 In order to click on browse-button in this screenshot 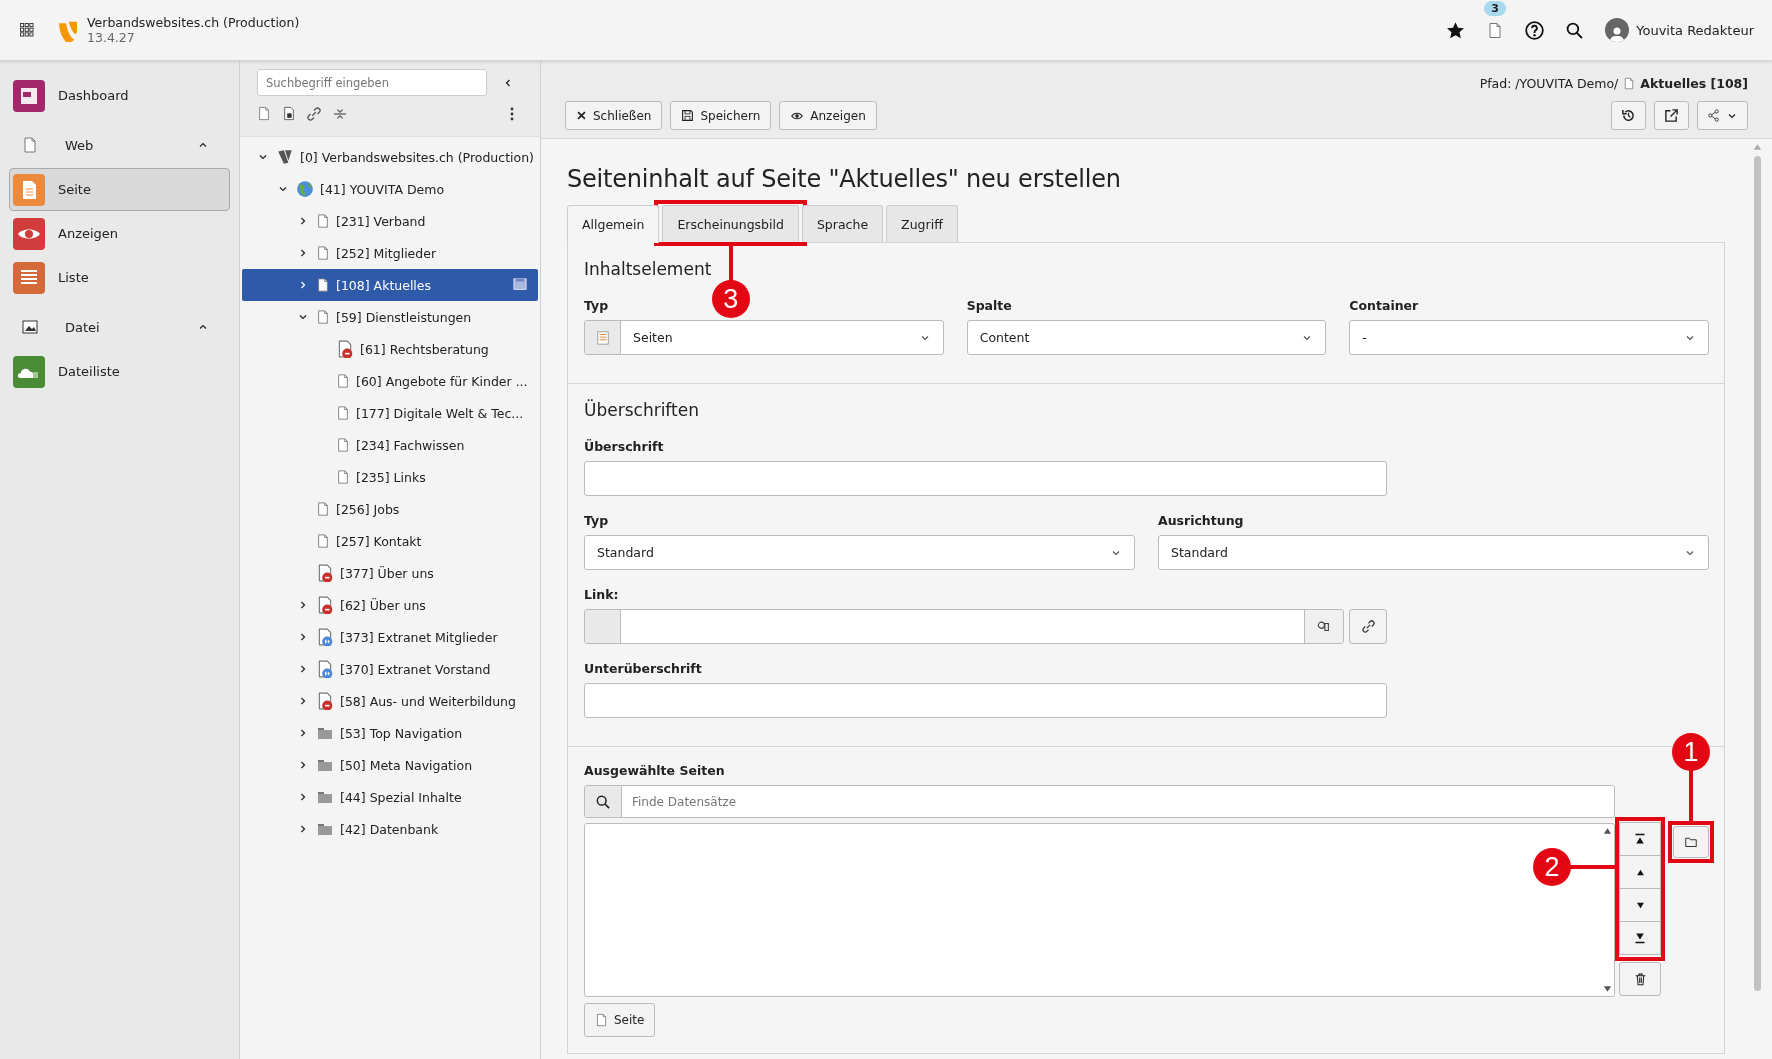, I will do `click(1691, 842)`.